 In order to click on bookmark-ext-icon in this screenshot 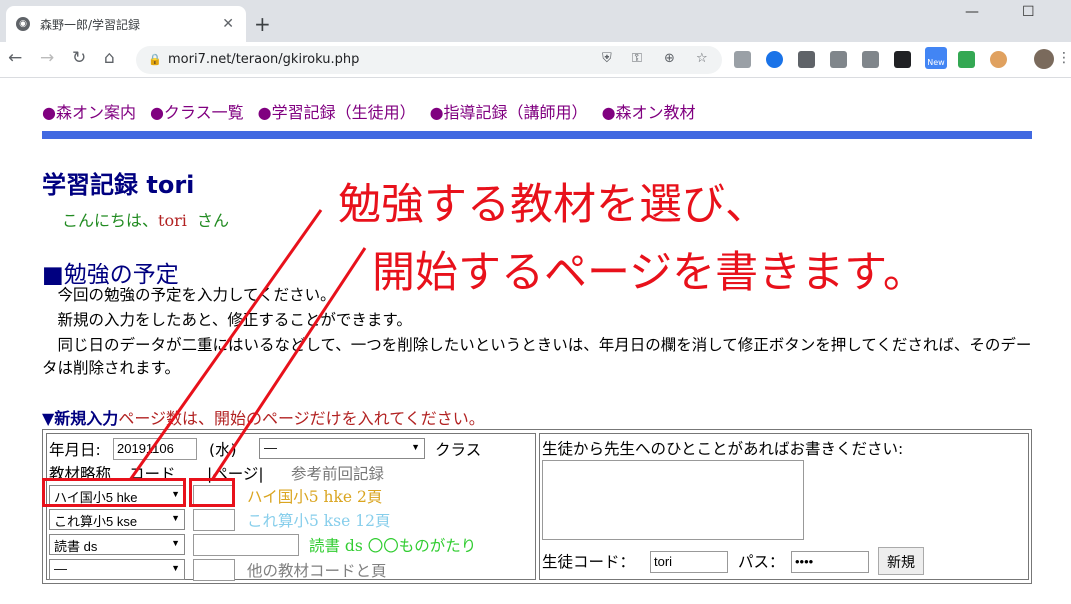, I will do `click(774, 59)`.